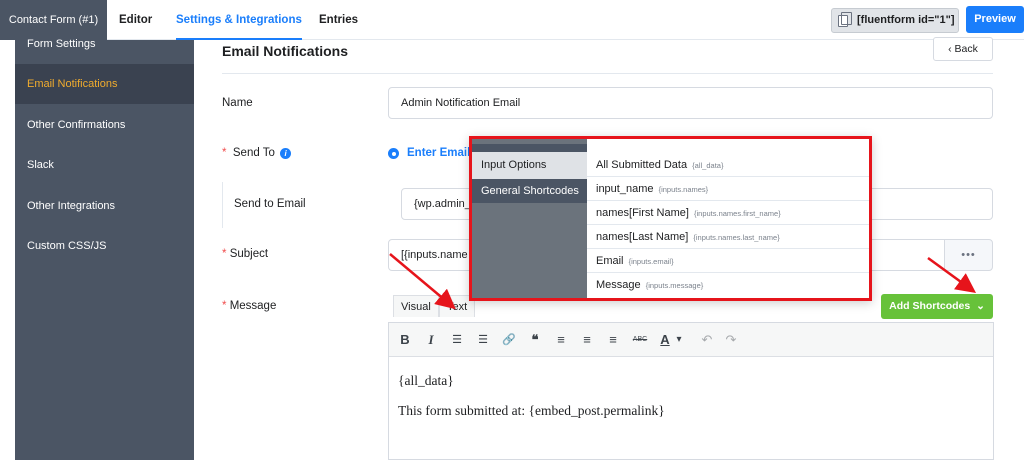  I want to click on tab-entries: Entries, so click(338, 20).